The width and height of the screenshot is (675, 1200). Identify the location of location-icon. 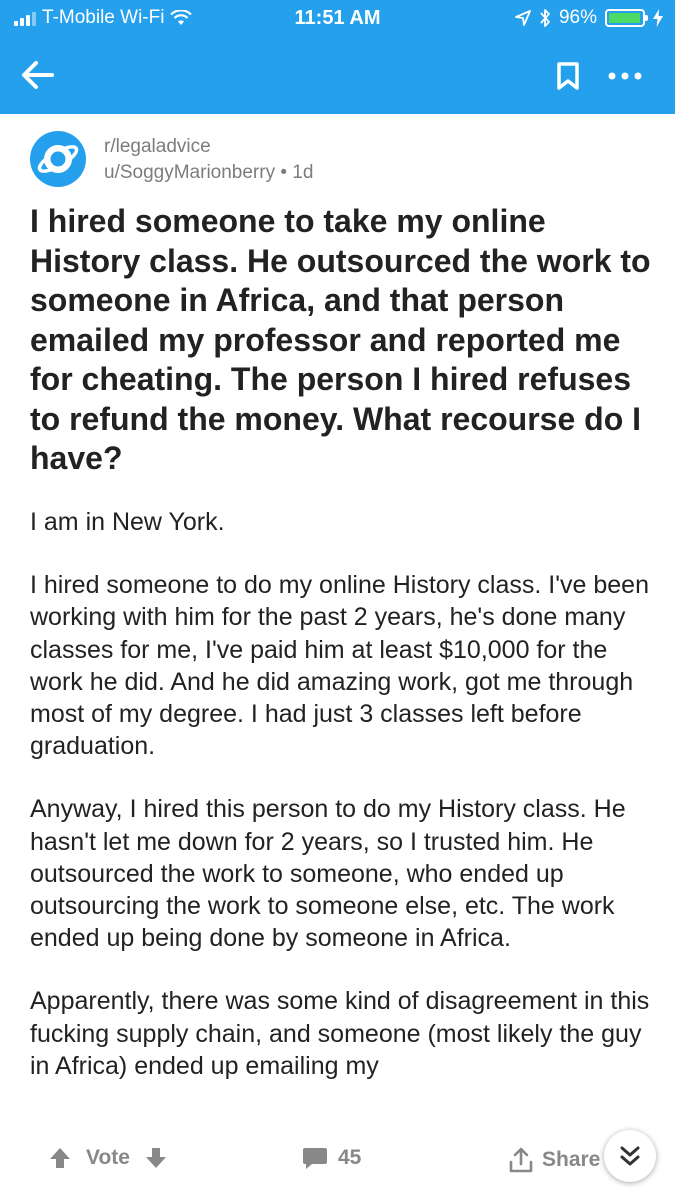
(523, 18).